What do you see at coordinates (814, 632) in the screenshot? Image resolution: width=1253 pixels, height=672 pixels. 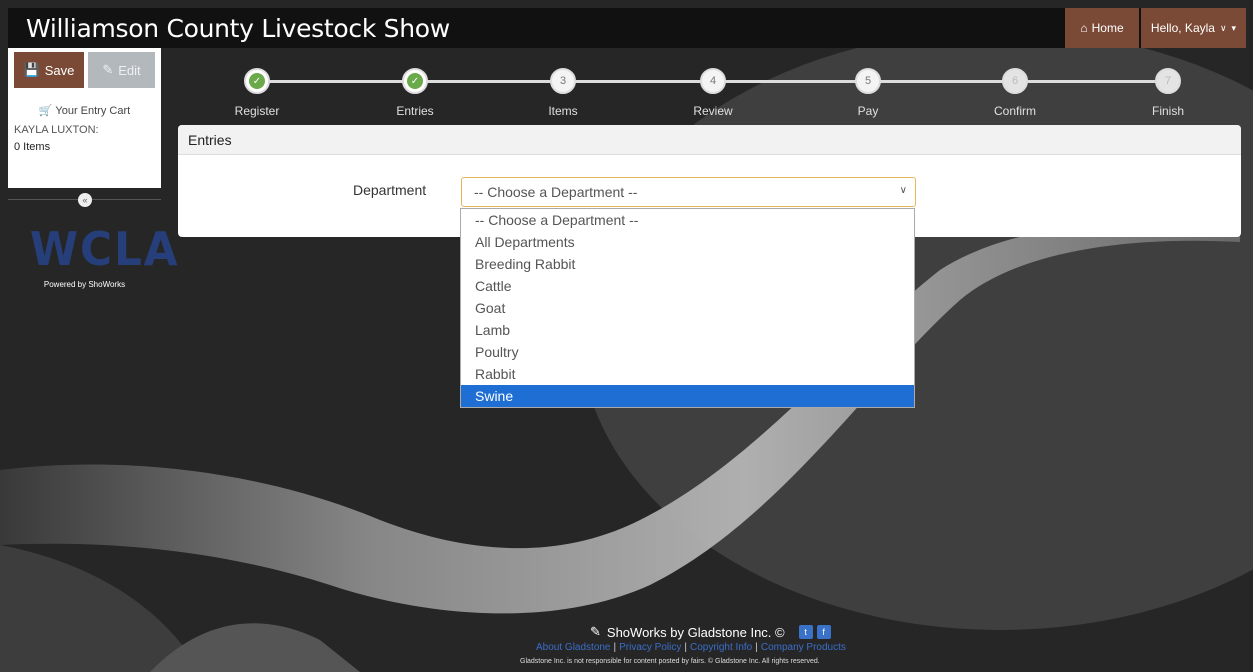 I see `social-links: t f` at bounding box center [814, 632].